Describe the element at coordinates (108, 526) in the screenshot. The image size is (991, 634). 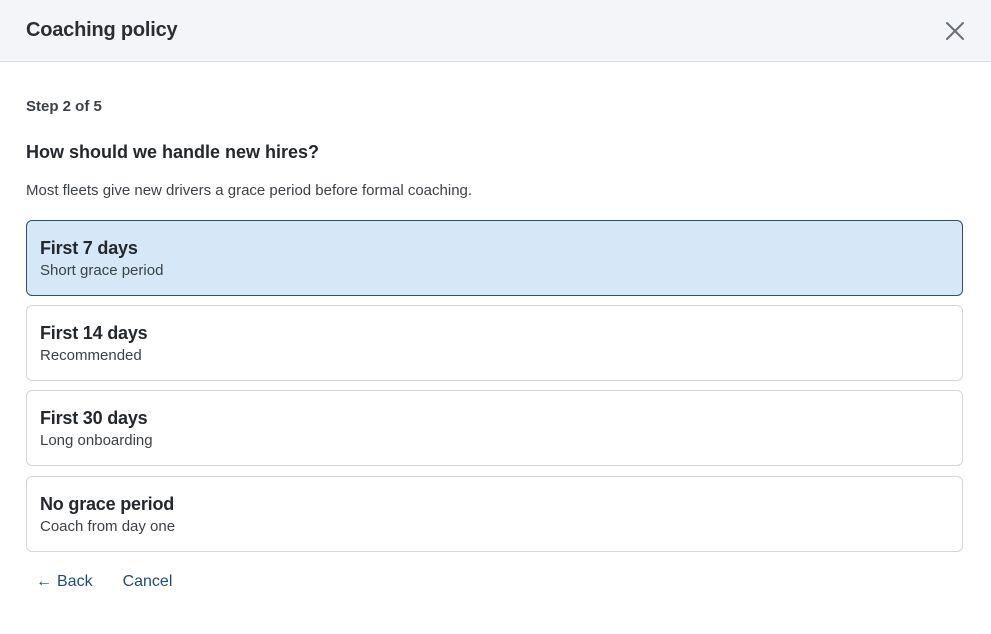
I see `option-subtitle: Coach from day one` at that location.